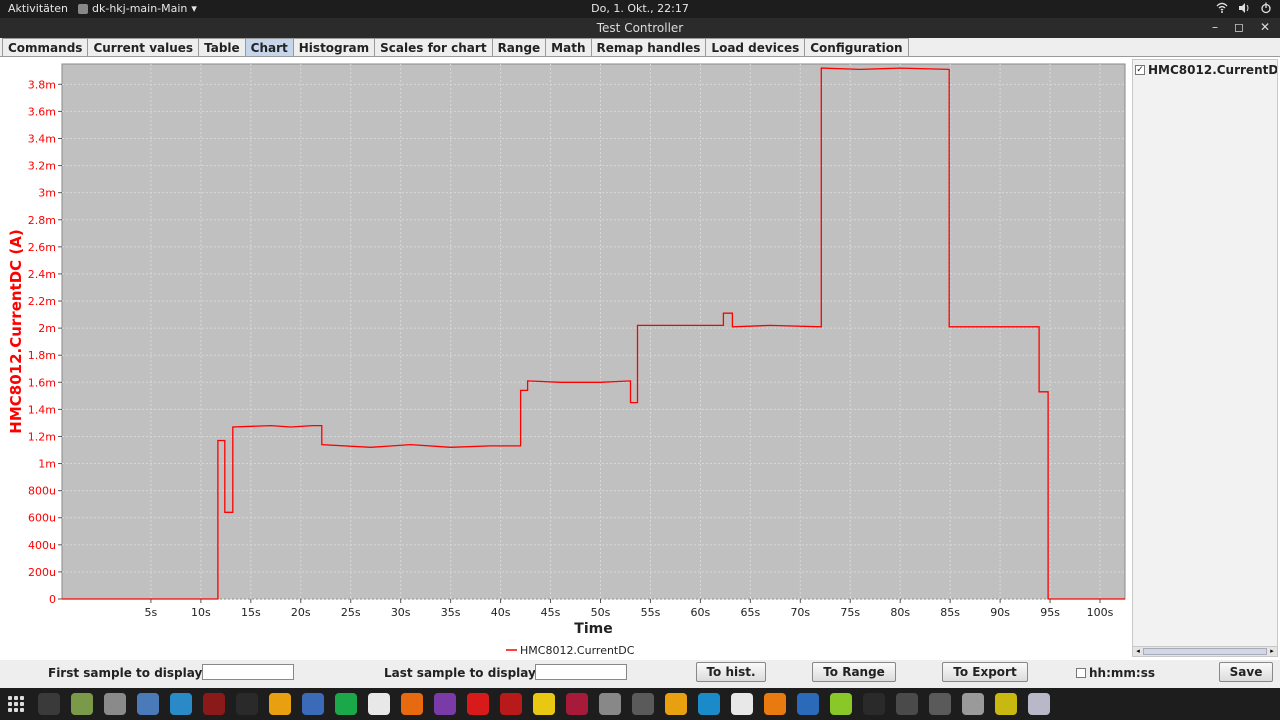 Image resolution: width=1280 pixels, height=720 pixels. Describe the element at coordinates (280, 704) in the screenshot. I see `ebook-icon` at that location.